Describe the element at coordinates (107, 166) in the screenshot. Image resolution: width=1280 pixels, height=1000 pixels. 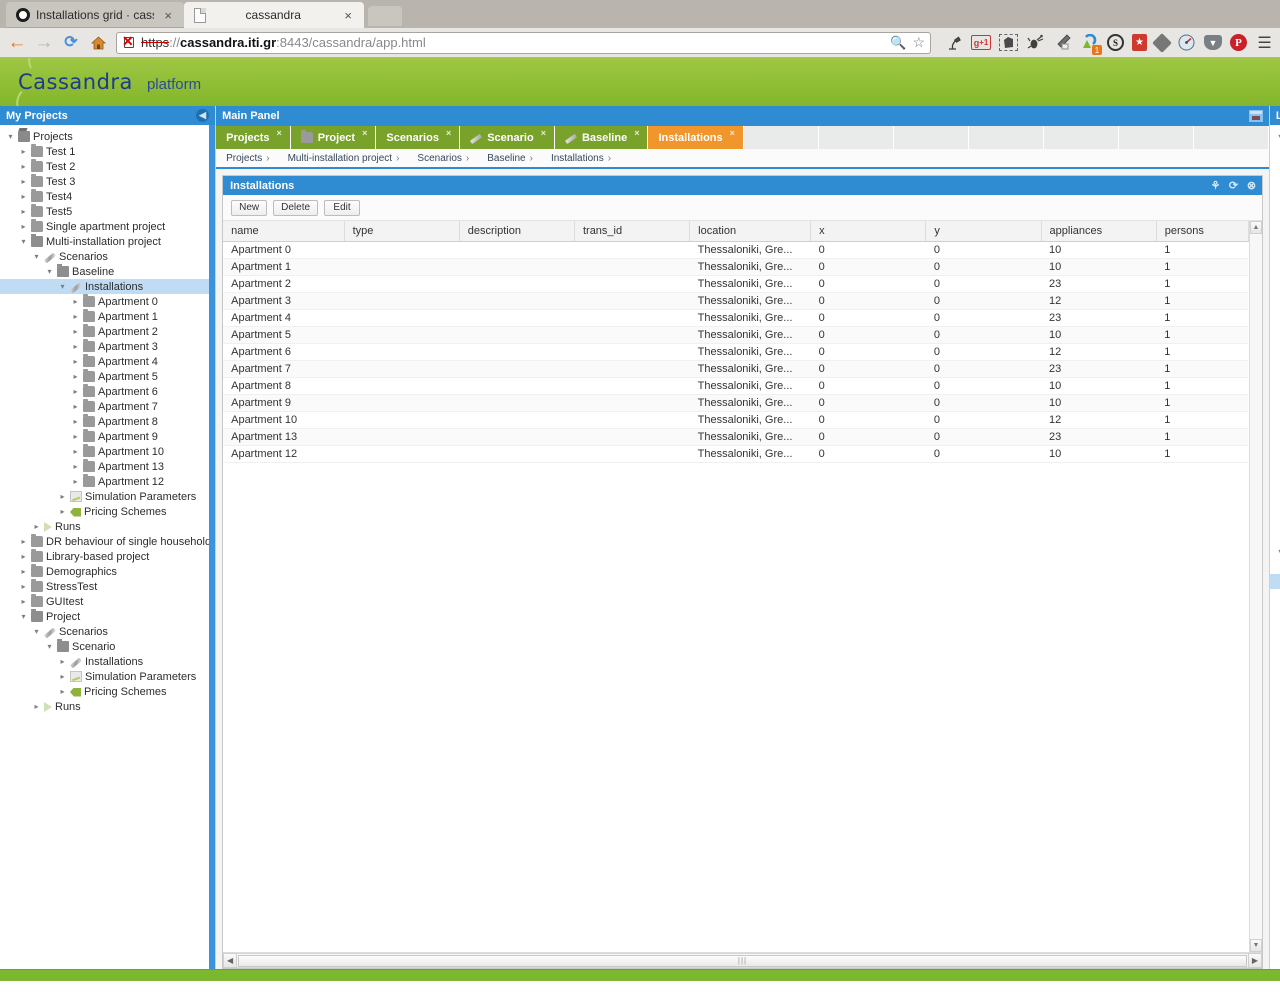
I see `tree-item-test-2: ▸ Test 2` at that location.